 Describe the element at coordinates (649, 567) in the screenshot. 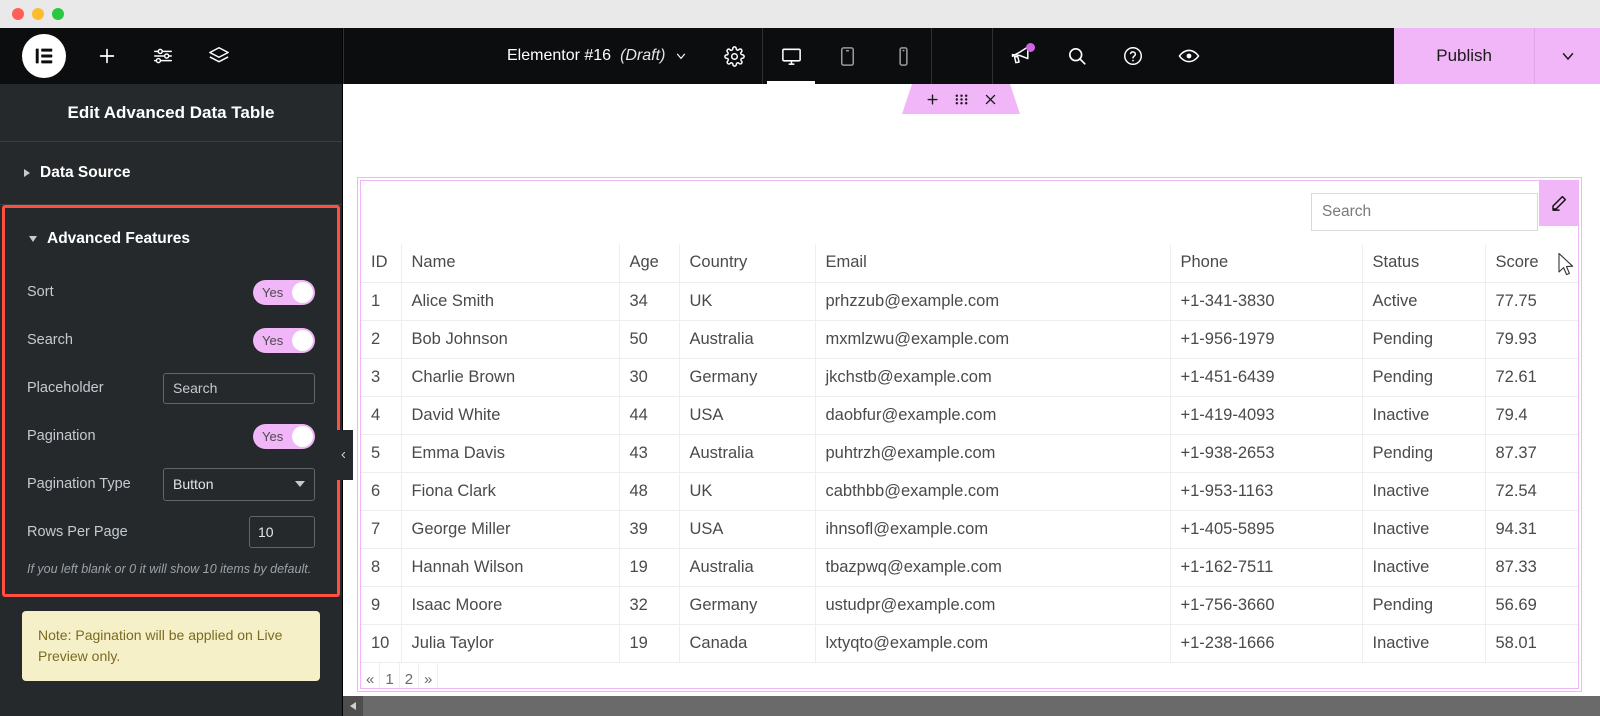

I see `cell-age: 19` at that location.